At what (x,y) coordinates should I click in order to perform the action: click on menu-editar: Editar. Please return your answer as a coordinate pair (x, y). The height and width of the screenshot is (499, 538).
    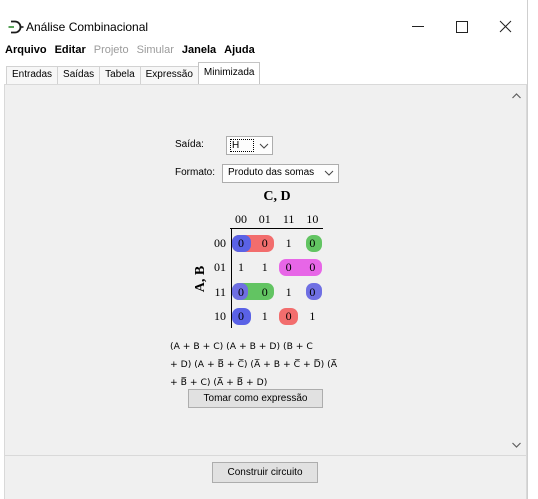
    Looking at the image, I should click on (70, 50).